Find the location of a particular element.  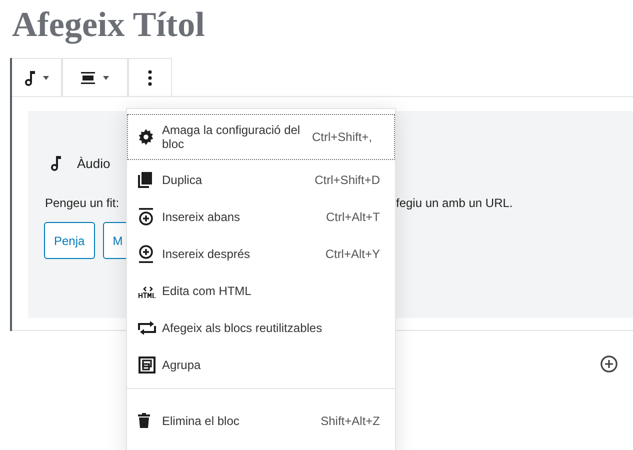

upload-button: Penja is located at coordinates (69, 240).